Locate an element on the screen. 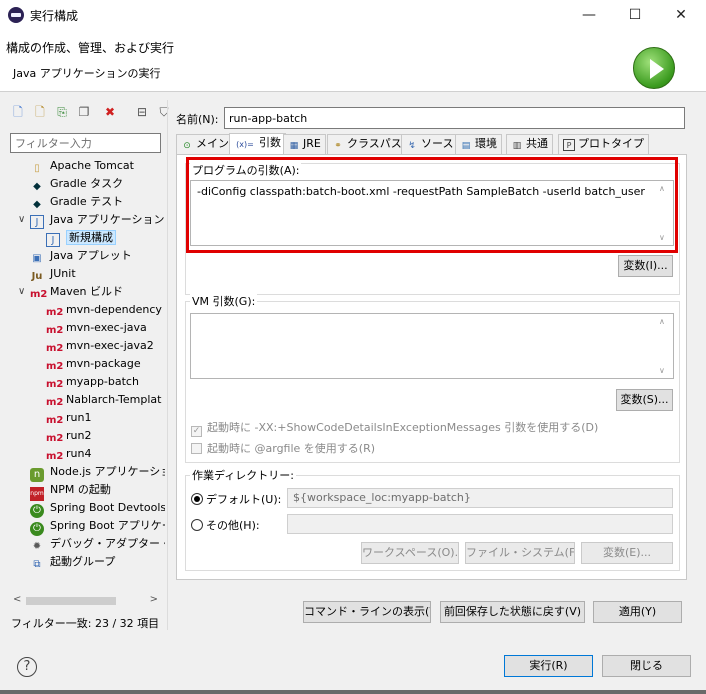 This screenshot has height=694, width=706. argfile-checkbox: 起動時に @argfile を使用する(R) is located at coordinates (283, 448).